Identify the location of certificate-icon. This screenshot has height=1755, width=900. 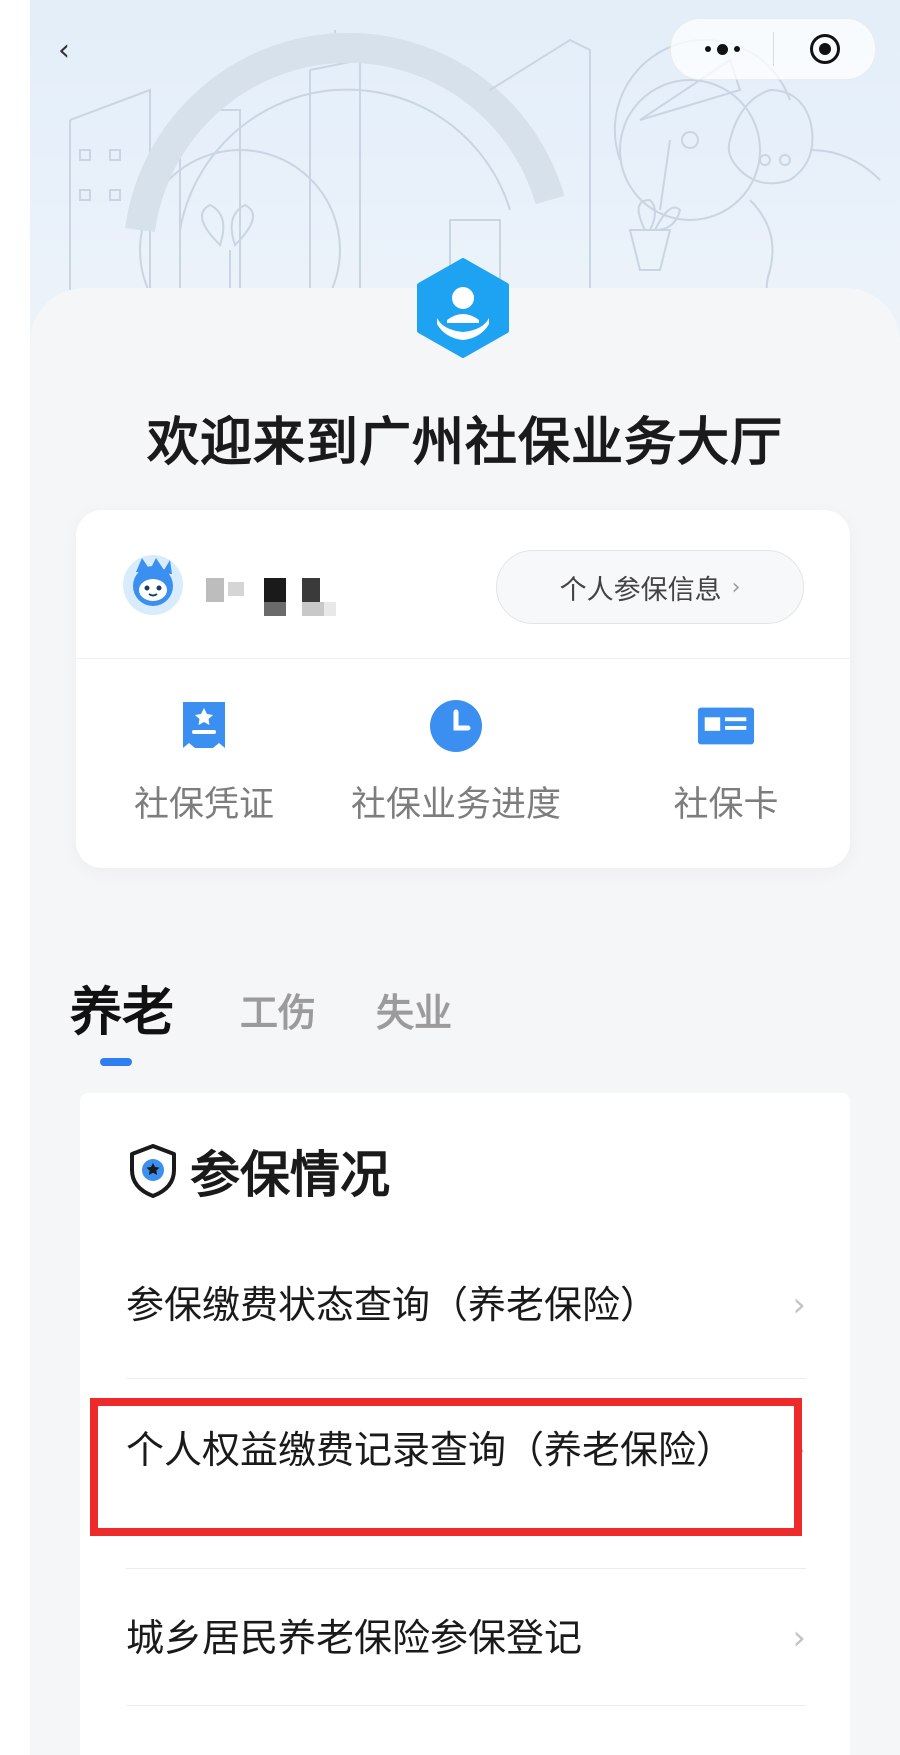
(204, 725).